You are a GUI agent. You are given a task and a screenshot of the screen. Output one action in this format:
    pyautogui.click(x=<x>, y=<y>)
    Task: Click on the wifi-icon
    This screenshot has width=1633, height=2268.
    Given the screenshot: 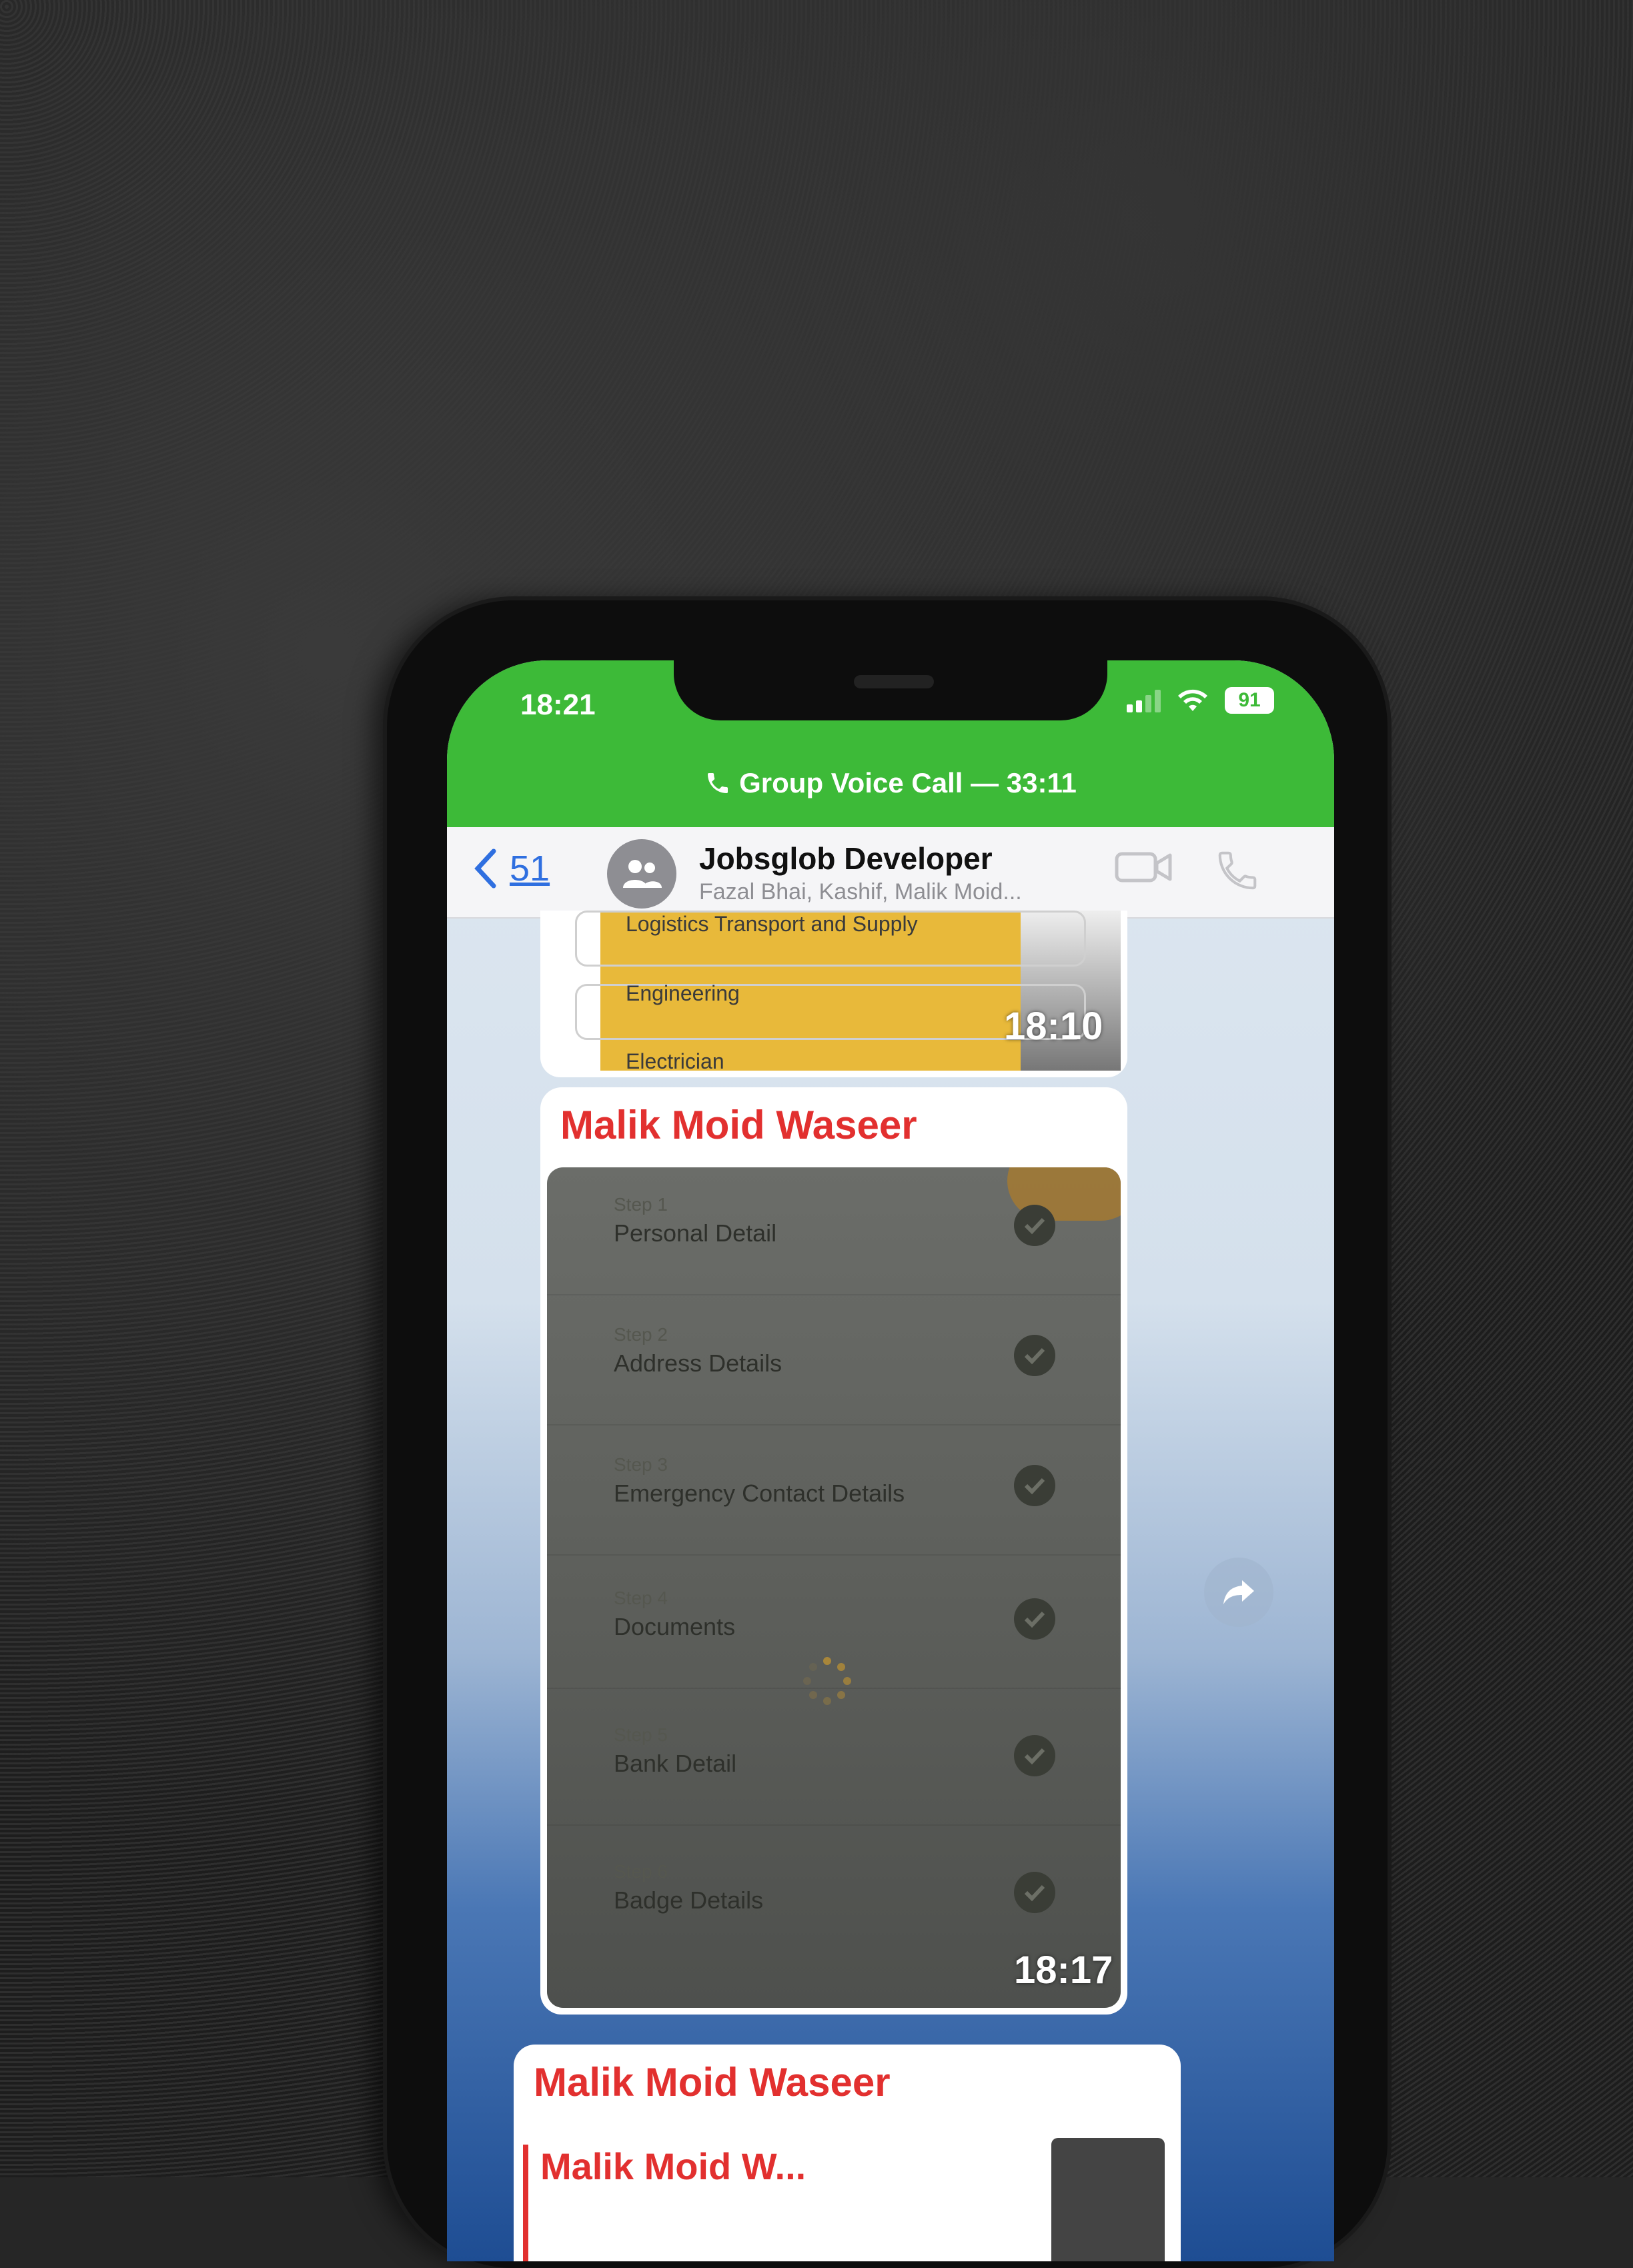 What is the action you would take?
    pyautogui.click(x=1192, y=700)
    